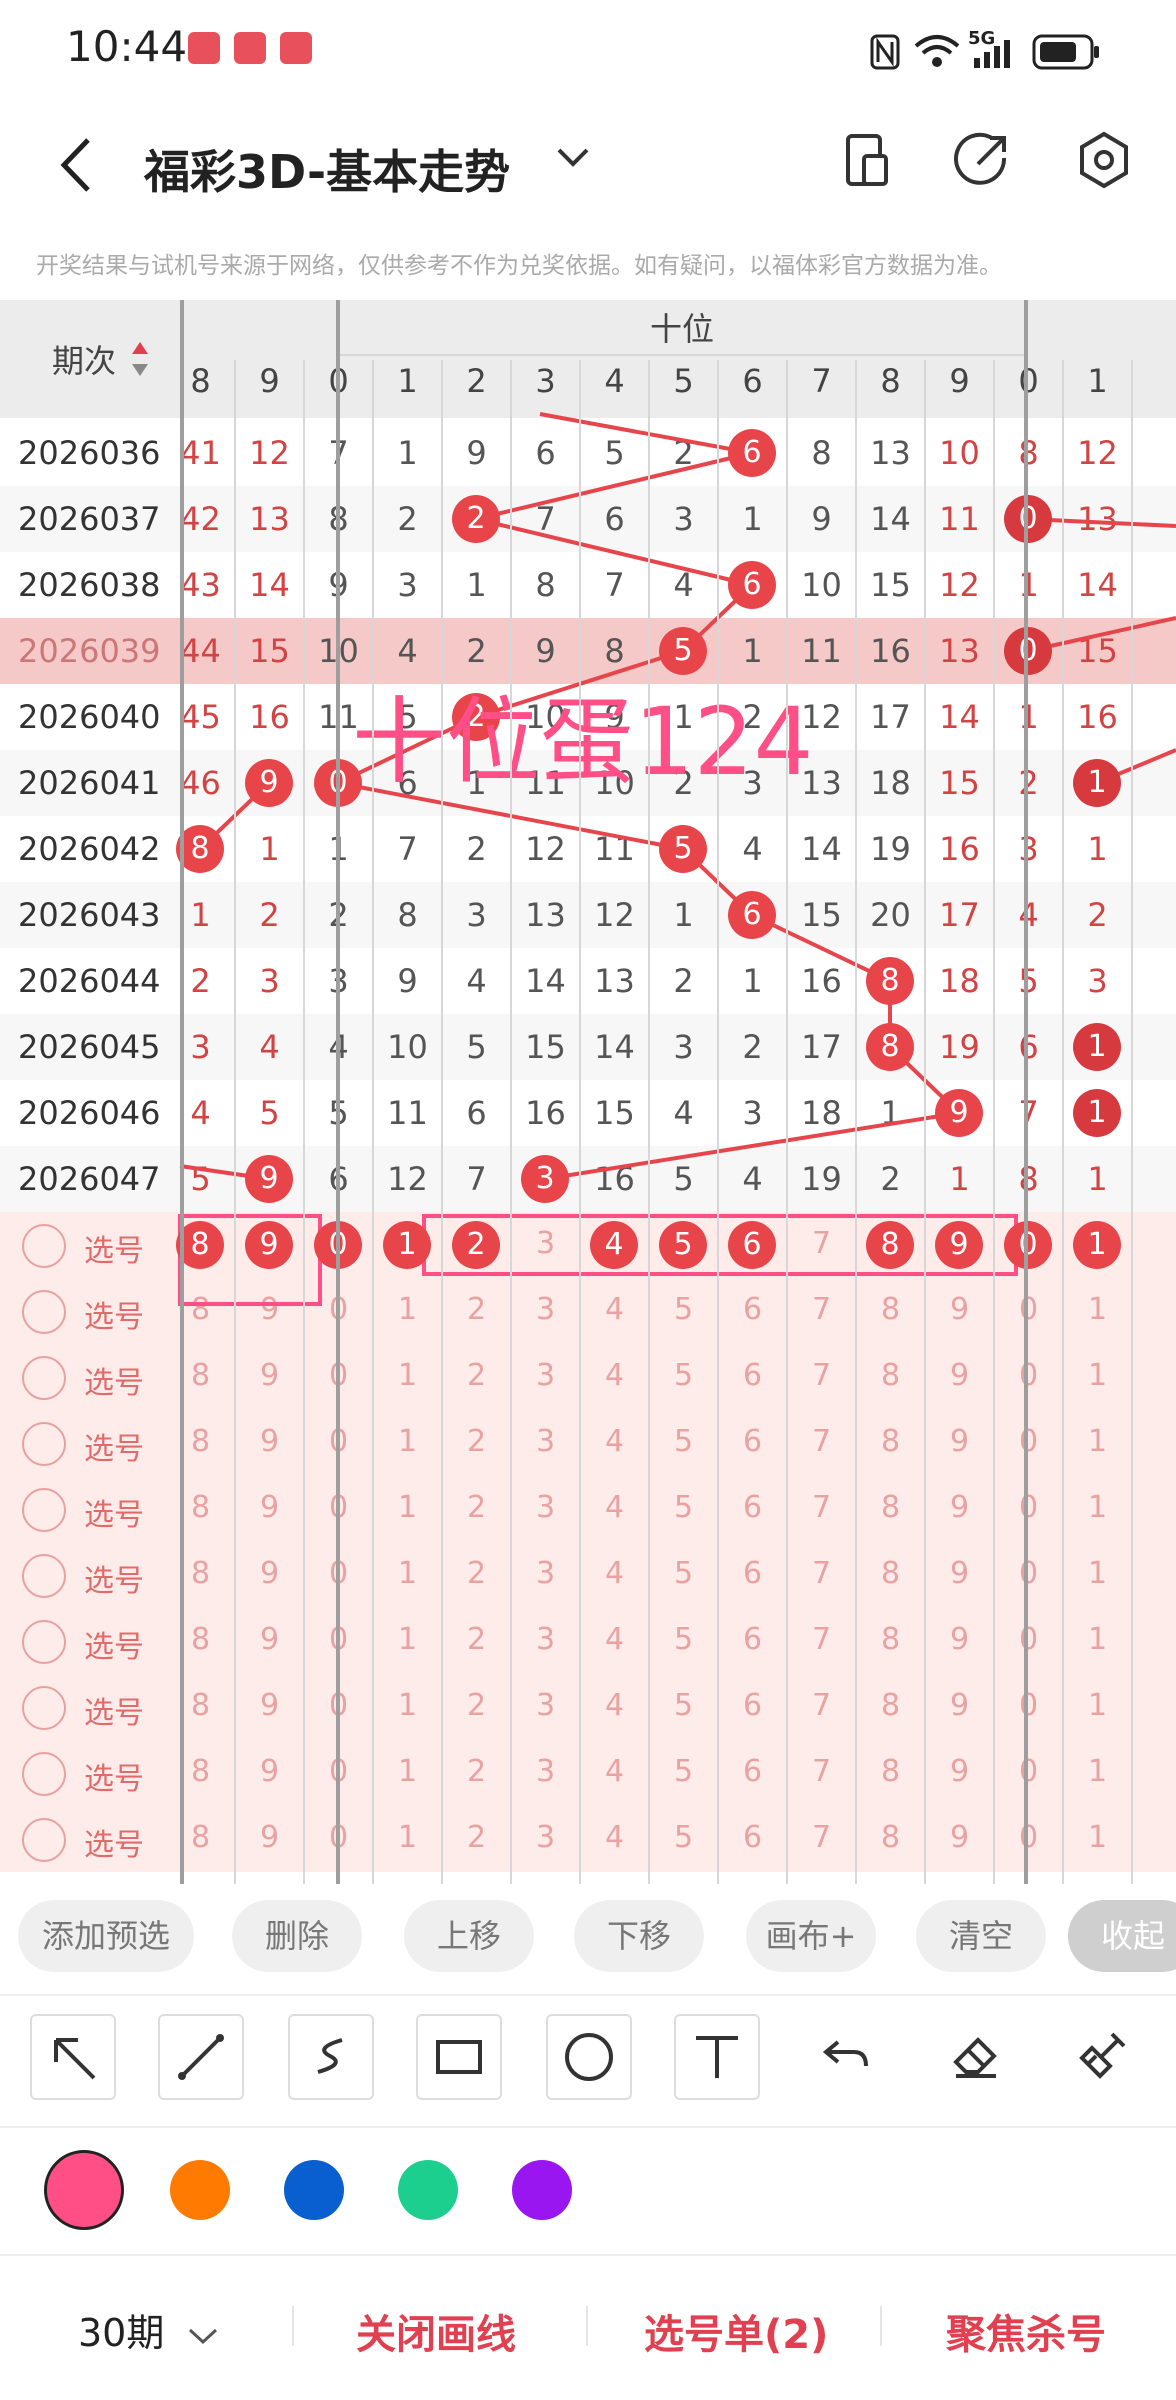 The width and height of the screenshot is (1176, 2400). I want to click on eraser-tool, so click(975, 2055).